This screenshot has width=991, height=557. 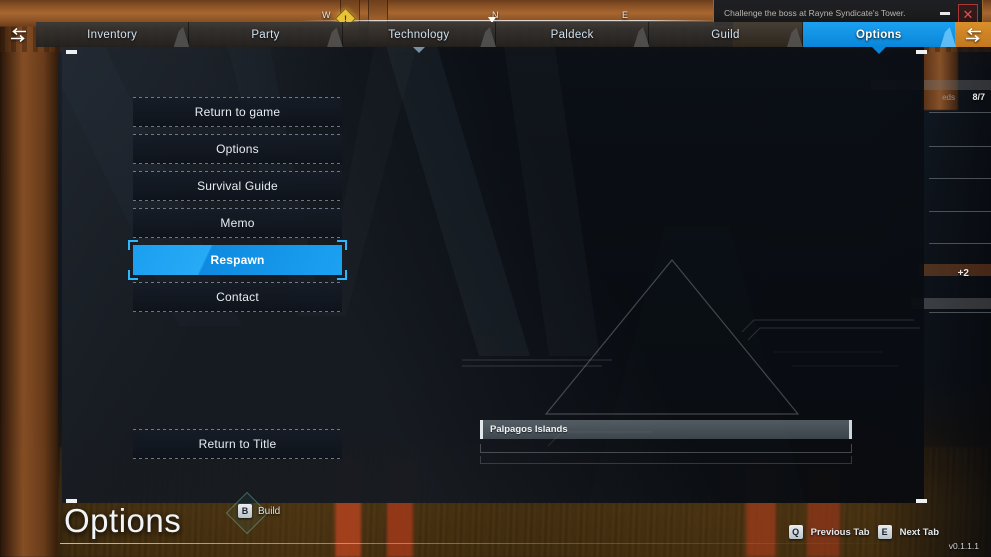 What do you see at coordinates (884, 532) in the screenshot?
I see `key-e: E` at bounding box center [884, 532].